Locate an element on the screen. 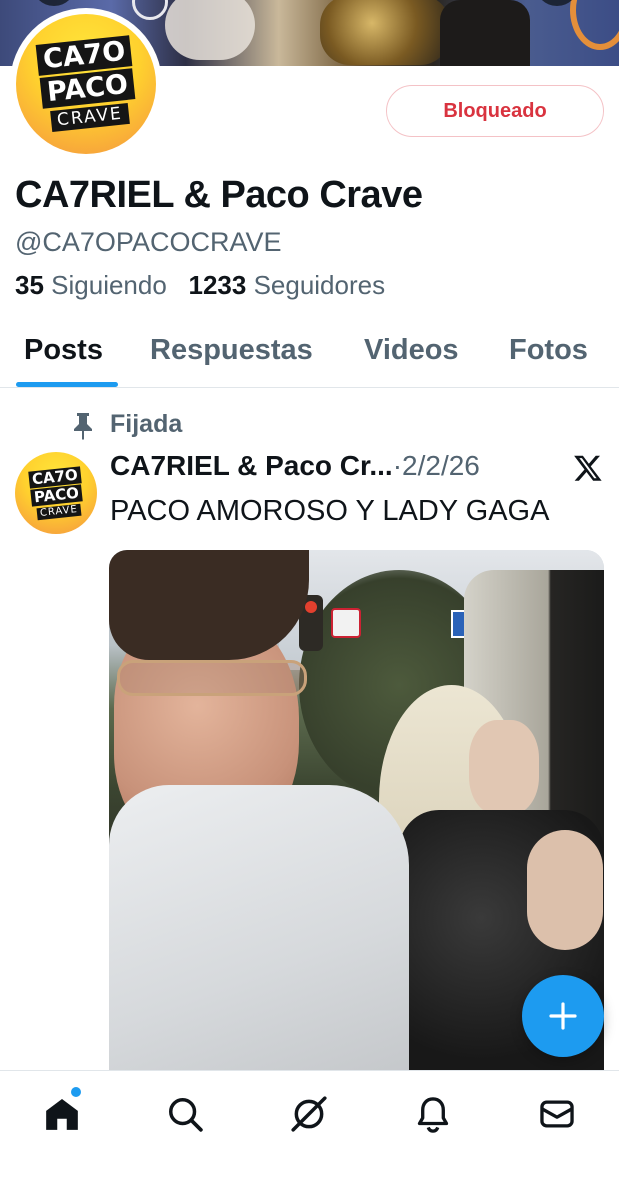  profile-avatar: CA7O PACO CRAVE is located at coordinates (86, 84).